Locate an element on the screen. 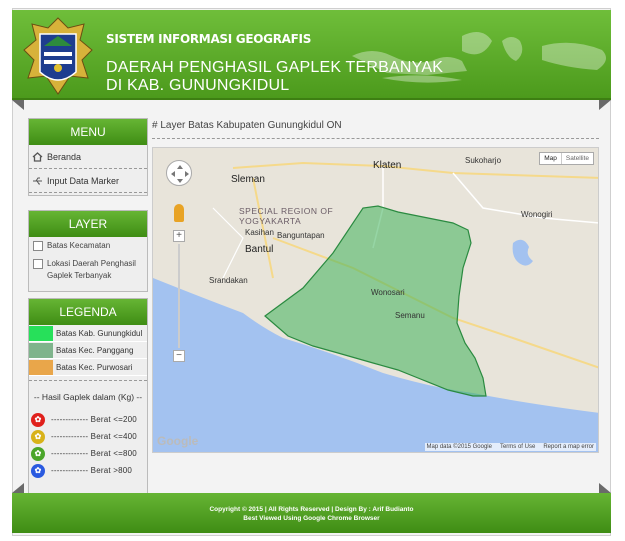 The image size is (625, 541). berat-row: ✿ ------------- Berat >800 is located at coordinates (88, 470).